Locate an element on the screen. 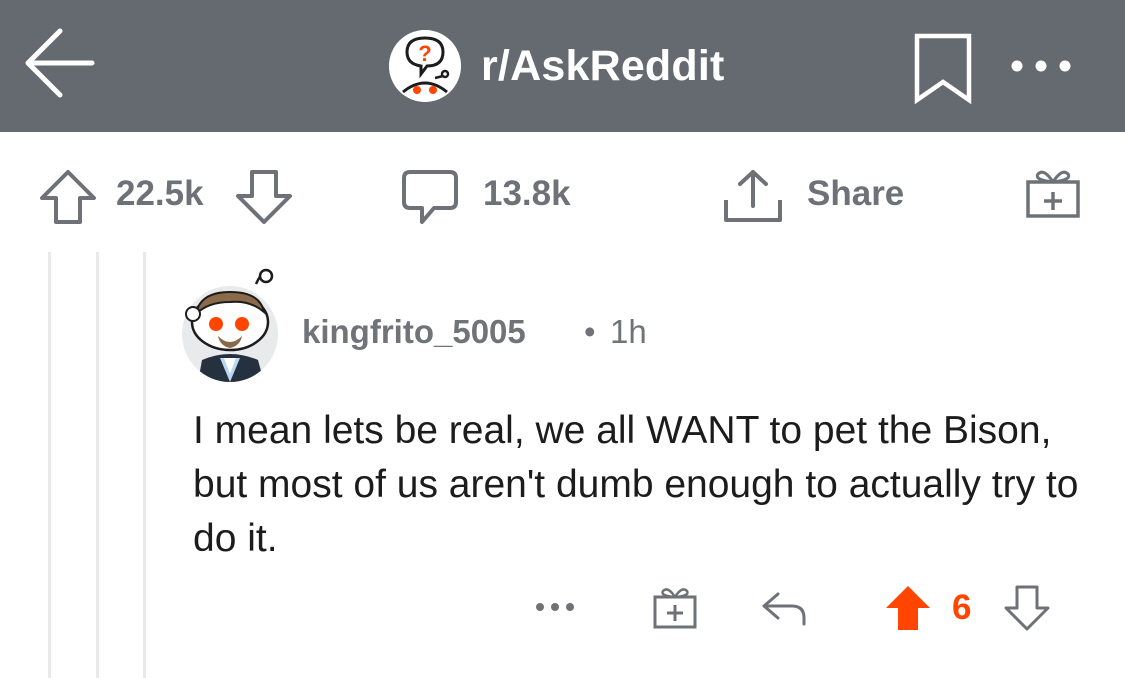 This screenshot has width=1125, height=678. post-comments-button is located at coordinates (430, 198).